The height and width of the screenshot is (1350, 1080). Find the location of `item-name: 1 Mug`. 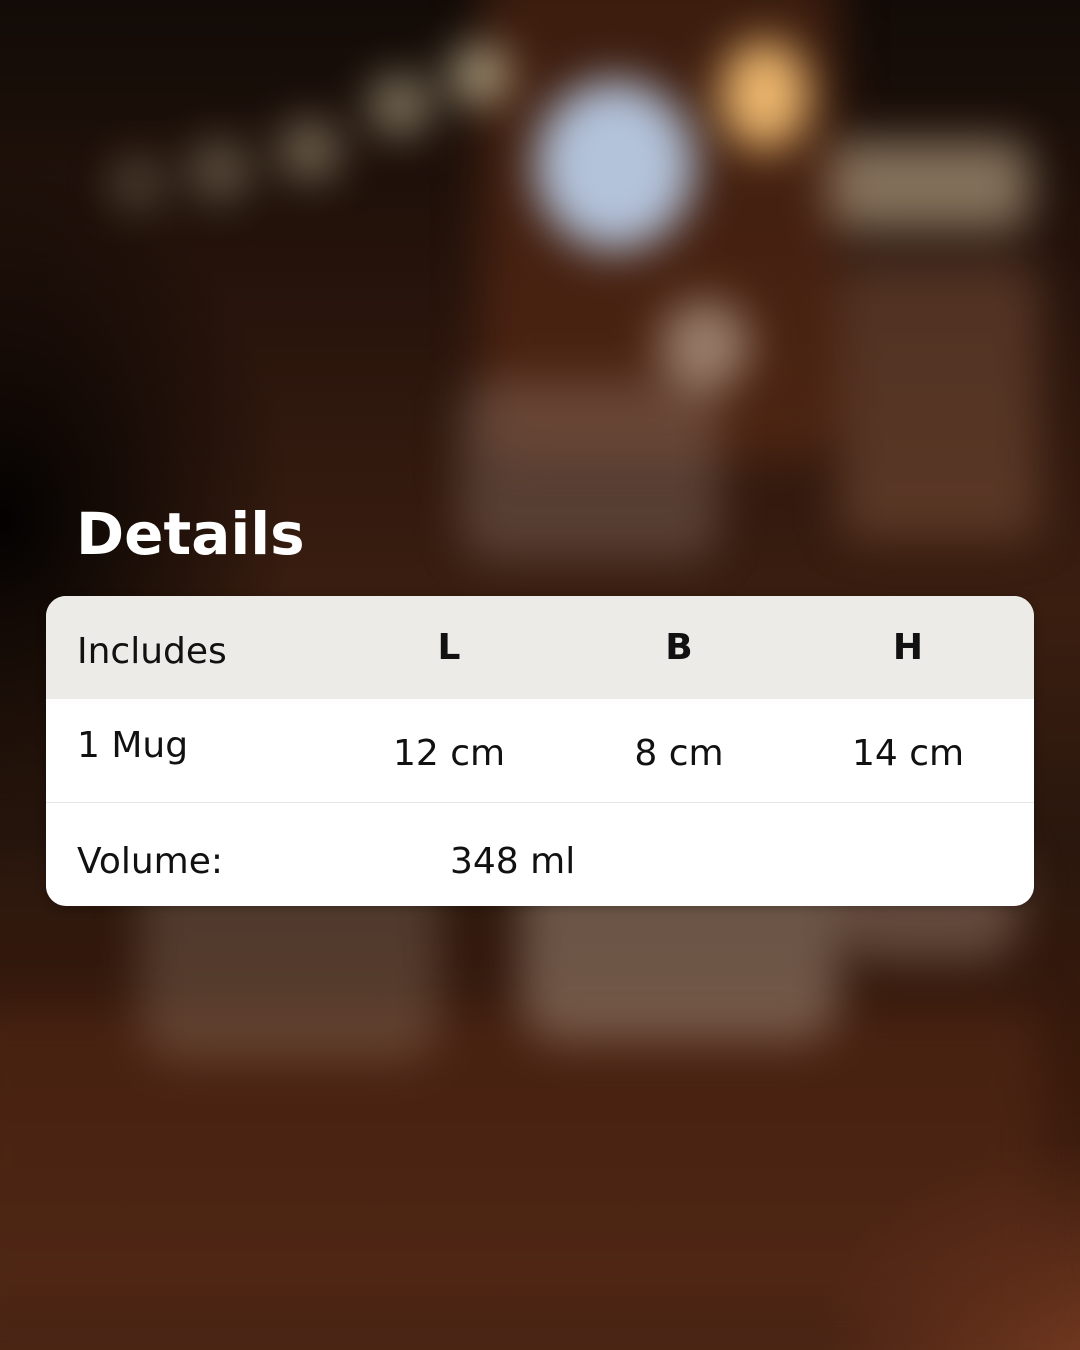

item-name: 1 Mug is located at coordinates (133, 745).